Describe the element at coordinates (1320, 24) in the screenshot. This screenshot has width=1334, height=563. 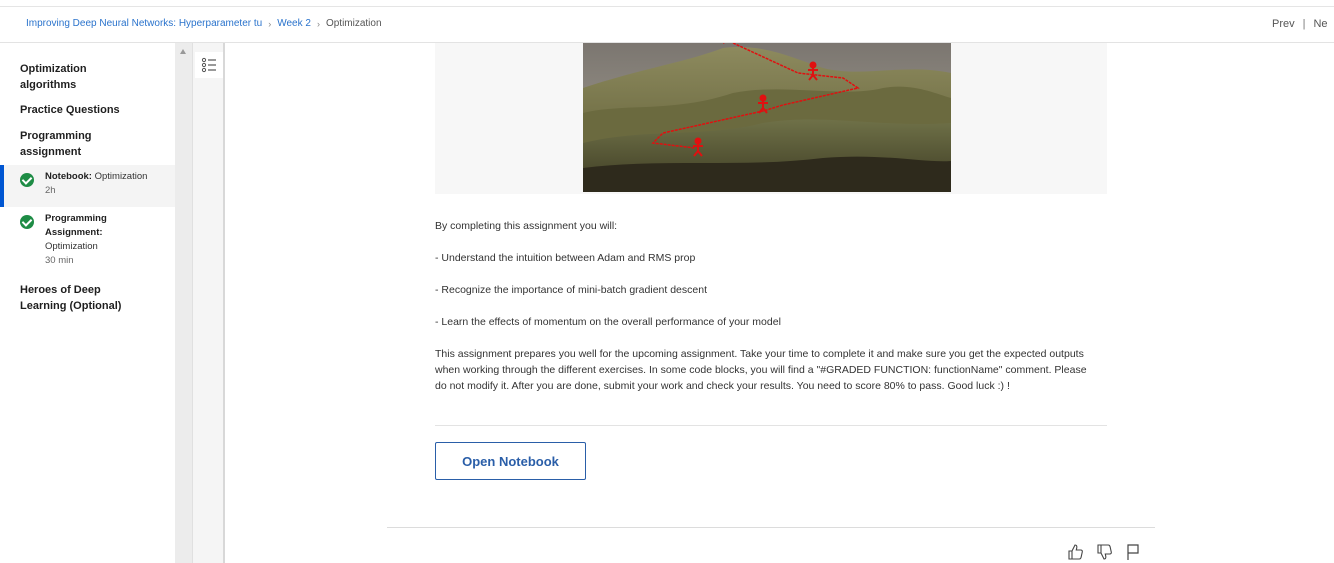
I see `next-link: Ne` at that location.